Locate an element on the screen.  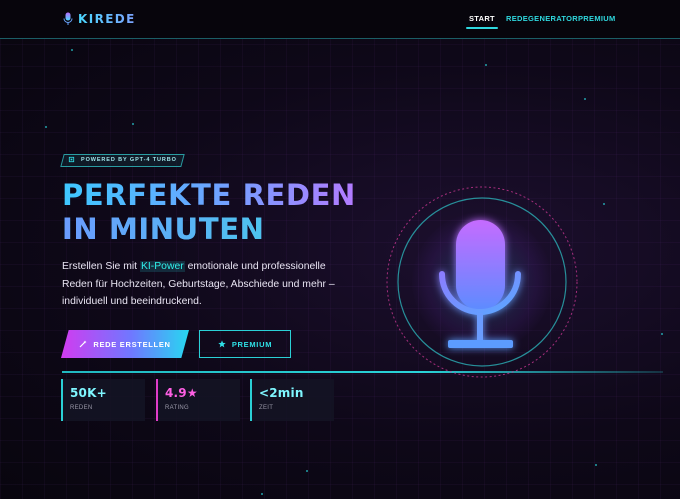
stat-card-reden: 50K+ REDEN is located at coordinates (103, 400).